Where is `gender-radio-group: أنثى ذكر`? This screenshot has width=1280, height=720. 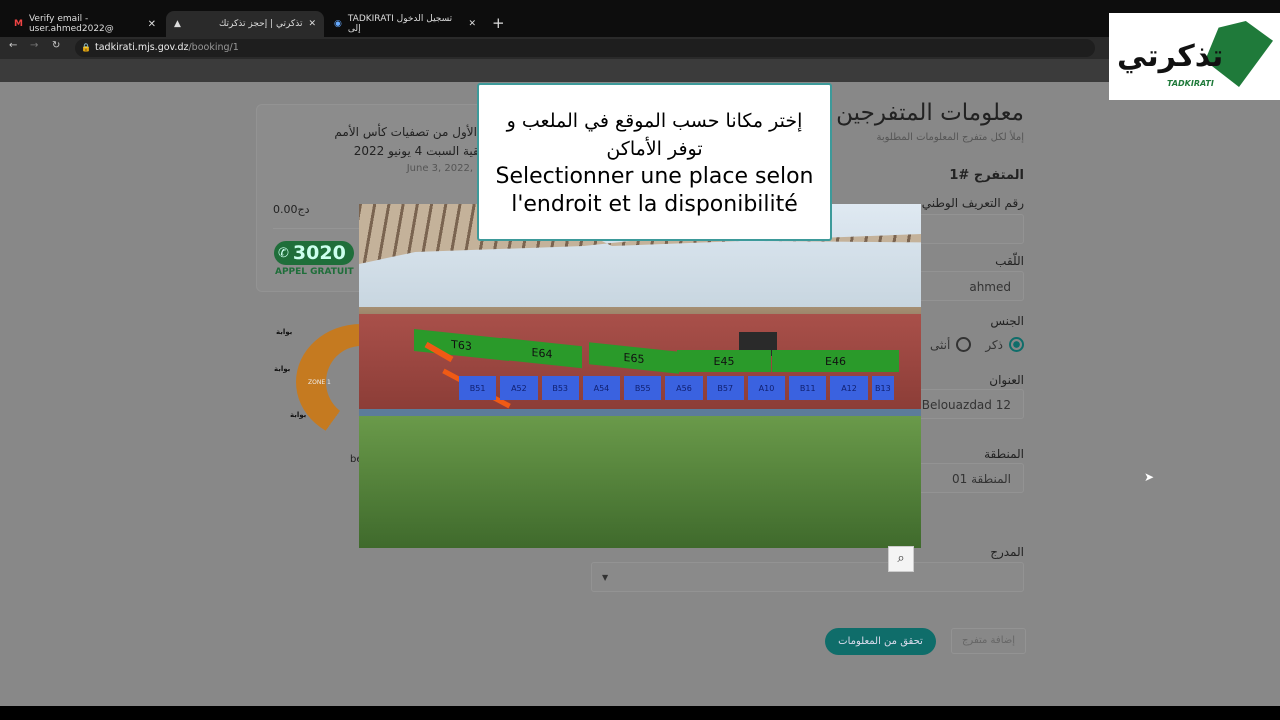 gender-radio-group: أنثى ذكر is located at coordinates (977, 344).